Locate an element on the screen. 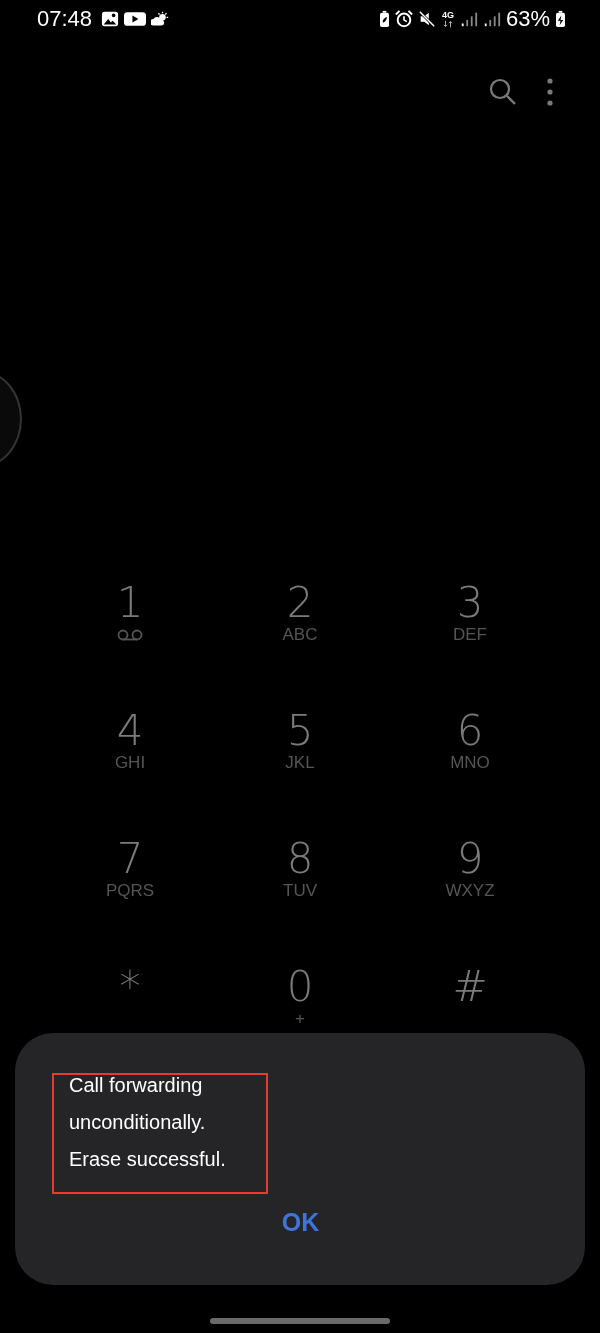  search-icon is located at coordinates (503, 91).